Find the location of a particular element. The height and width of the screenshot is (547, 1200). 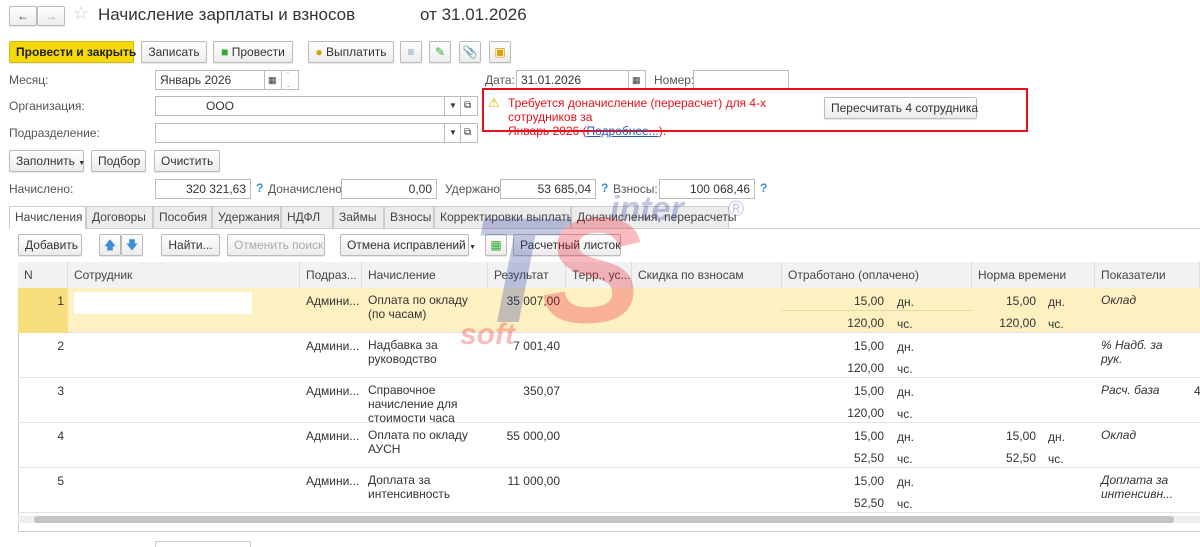

star-icon: ☆ is located at coordinates (81, 13).